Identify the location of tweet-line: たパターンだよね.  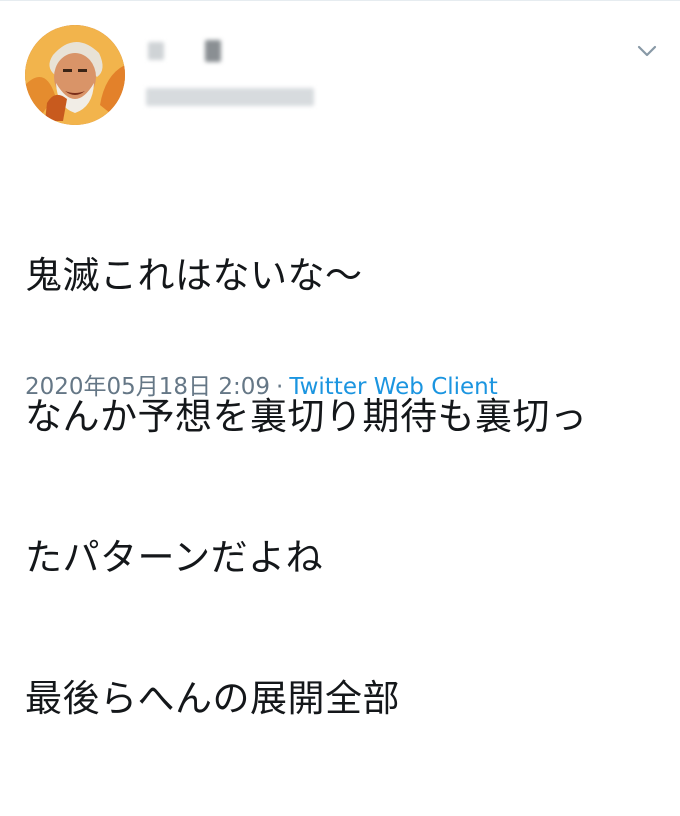
(174, 557).